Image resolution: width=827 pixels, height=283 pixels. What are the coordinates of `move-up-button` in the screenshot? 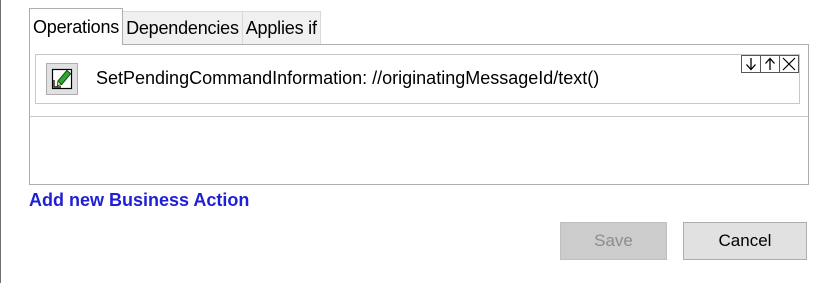 It's located at (770, 64).